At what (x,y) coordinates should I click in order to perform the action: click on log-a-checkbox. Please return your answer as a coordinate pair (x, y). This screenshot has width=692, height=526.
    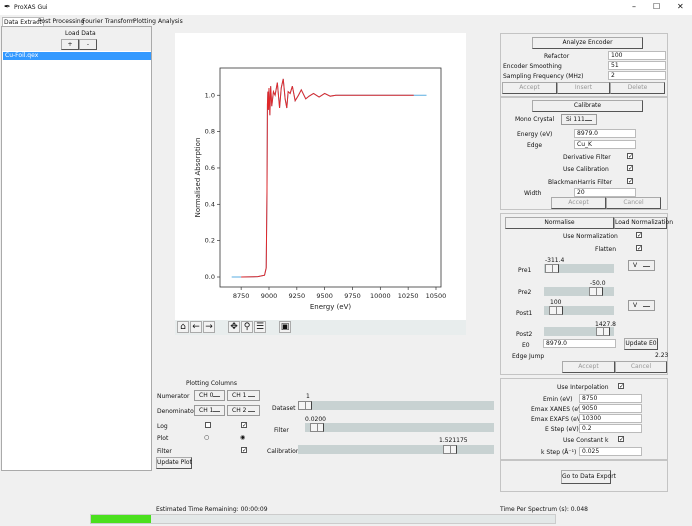
    Looking at the image, I should click on (208, 425).